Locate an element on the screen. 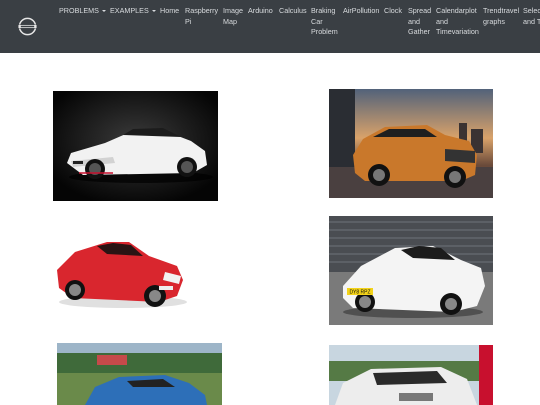  license-plate: DY8 RPZ is located at coordinates (359, 293).